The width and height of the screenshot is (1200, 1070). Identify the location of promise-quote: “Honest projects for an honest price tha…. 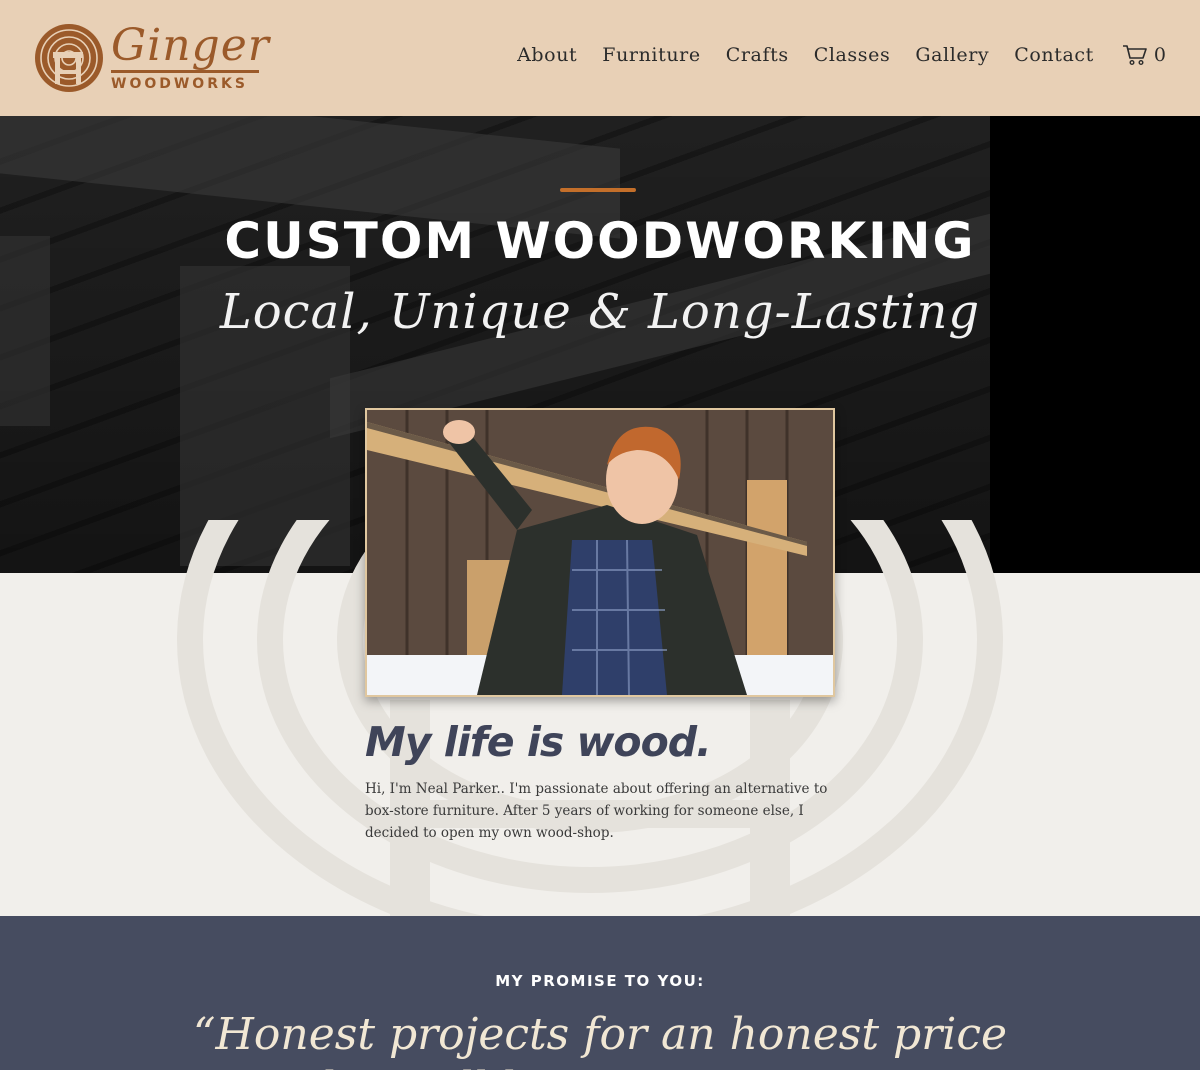
(600, 1039).